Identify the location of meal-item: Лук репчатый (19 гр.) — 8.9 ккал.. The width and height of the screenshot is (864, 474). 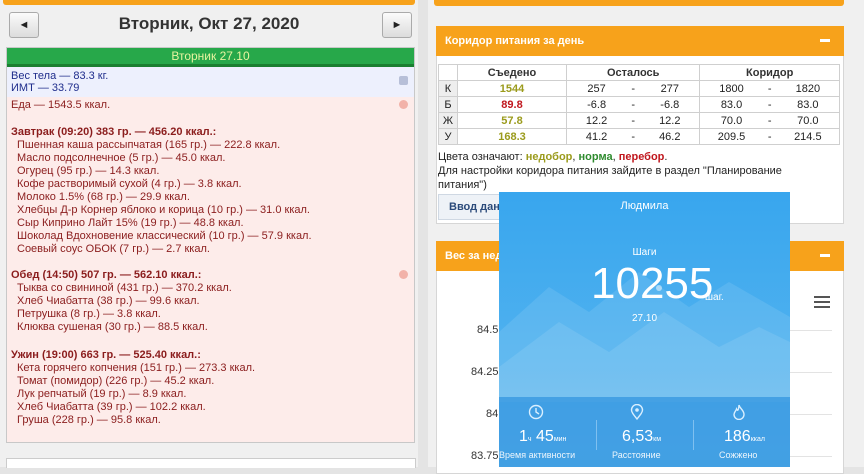
(101, 394).